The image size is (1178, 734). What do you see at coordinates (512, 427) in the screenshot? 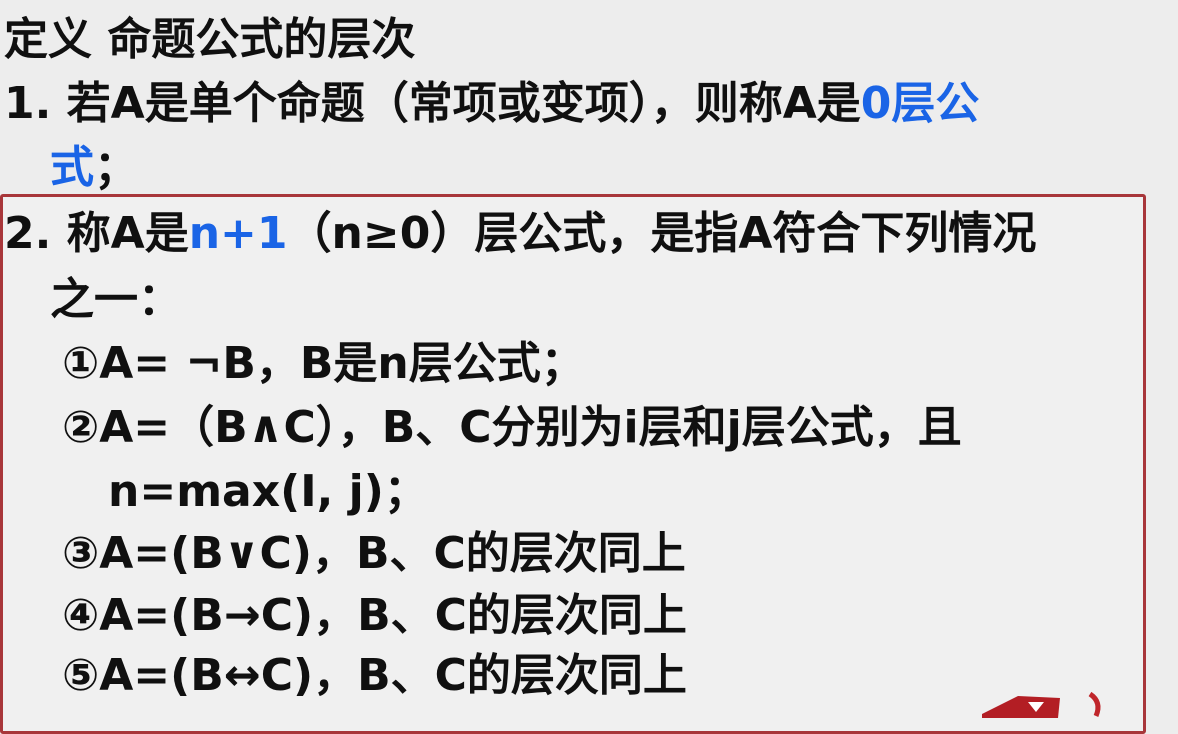
I see `case-2: ②A=（B∧C），B、C分别为i层和j层公式，且` at bounding box center [512, 427].